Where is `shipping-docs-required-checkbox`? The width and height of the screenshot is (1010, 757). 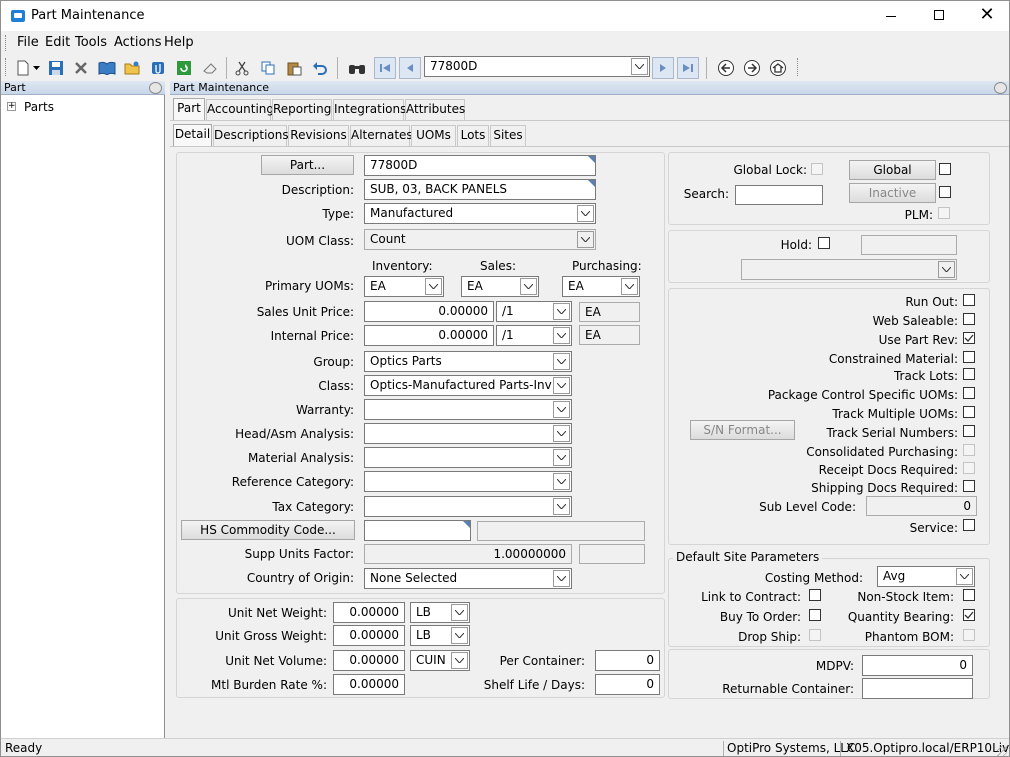
shipping-docs-required-checkbox is located at coordinates (969, 486).